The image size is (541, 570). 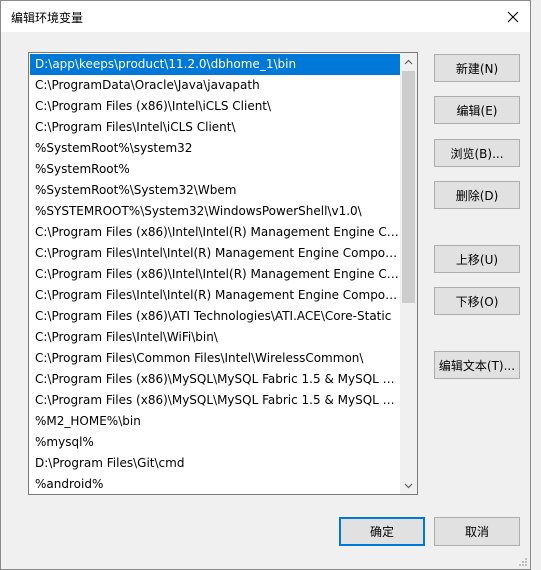 I want to click on scrollbar-thumb, so click(x=408, y=187).